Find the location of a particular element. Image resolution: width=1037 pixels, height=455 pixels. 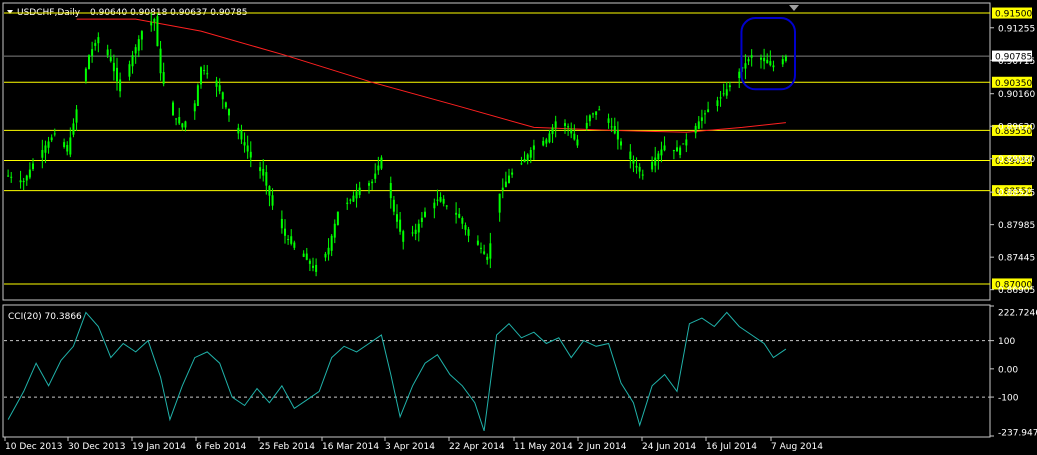

time-tick-label: 22 Apr 2014 is located at coordinates (477, 447).